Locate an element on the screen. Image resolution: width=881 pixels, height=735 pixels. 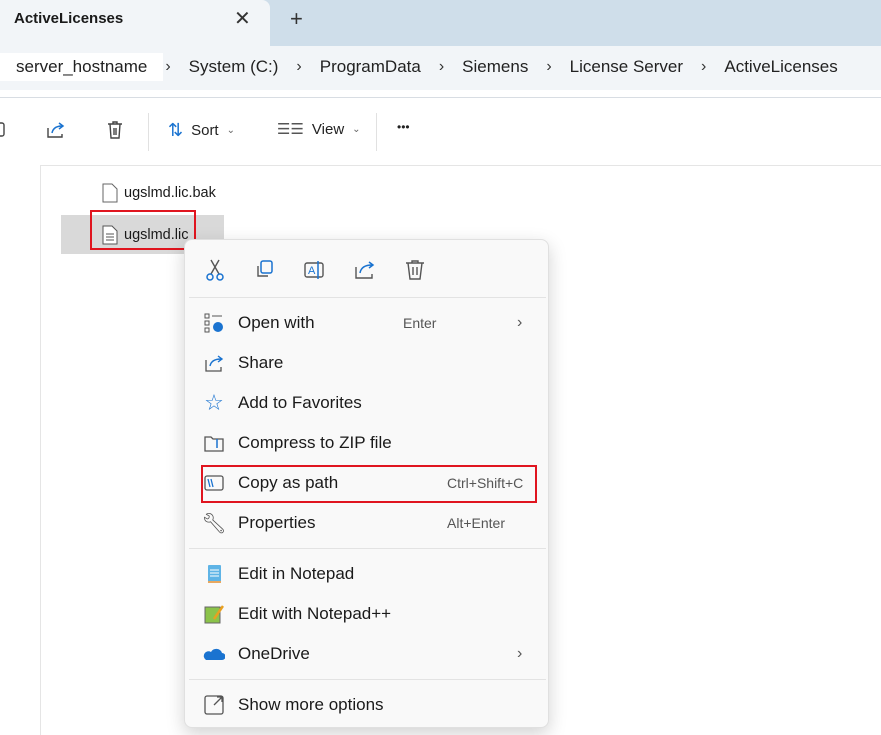
crumb-system: System (C:) is located at coordinates (234, 67).